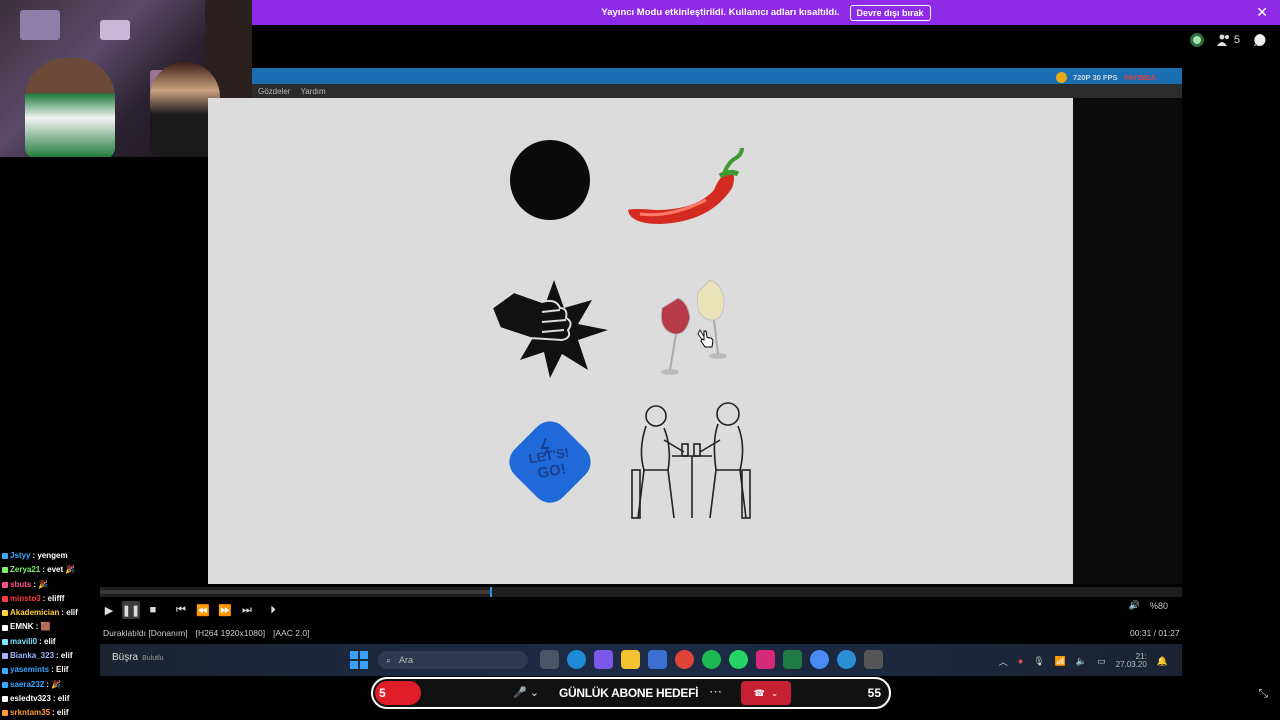 The image size is (1280, 720). Describe the element at coordinates (1127, 341) in the screenshot. I see `video-side-area` at that location.